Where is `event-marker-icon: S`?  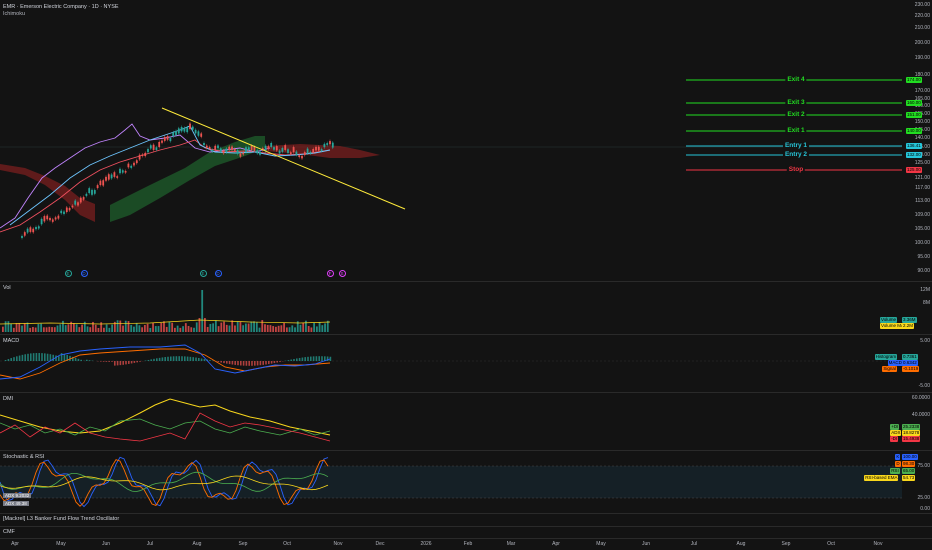 event-marker-icon: S is located at coordinates (342, 273).